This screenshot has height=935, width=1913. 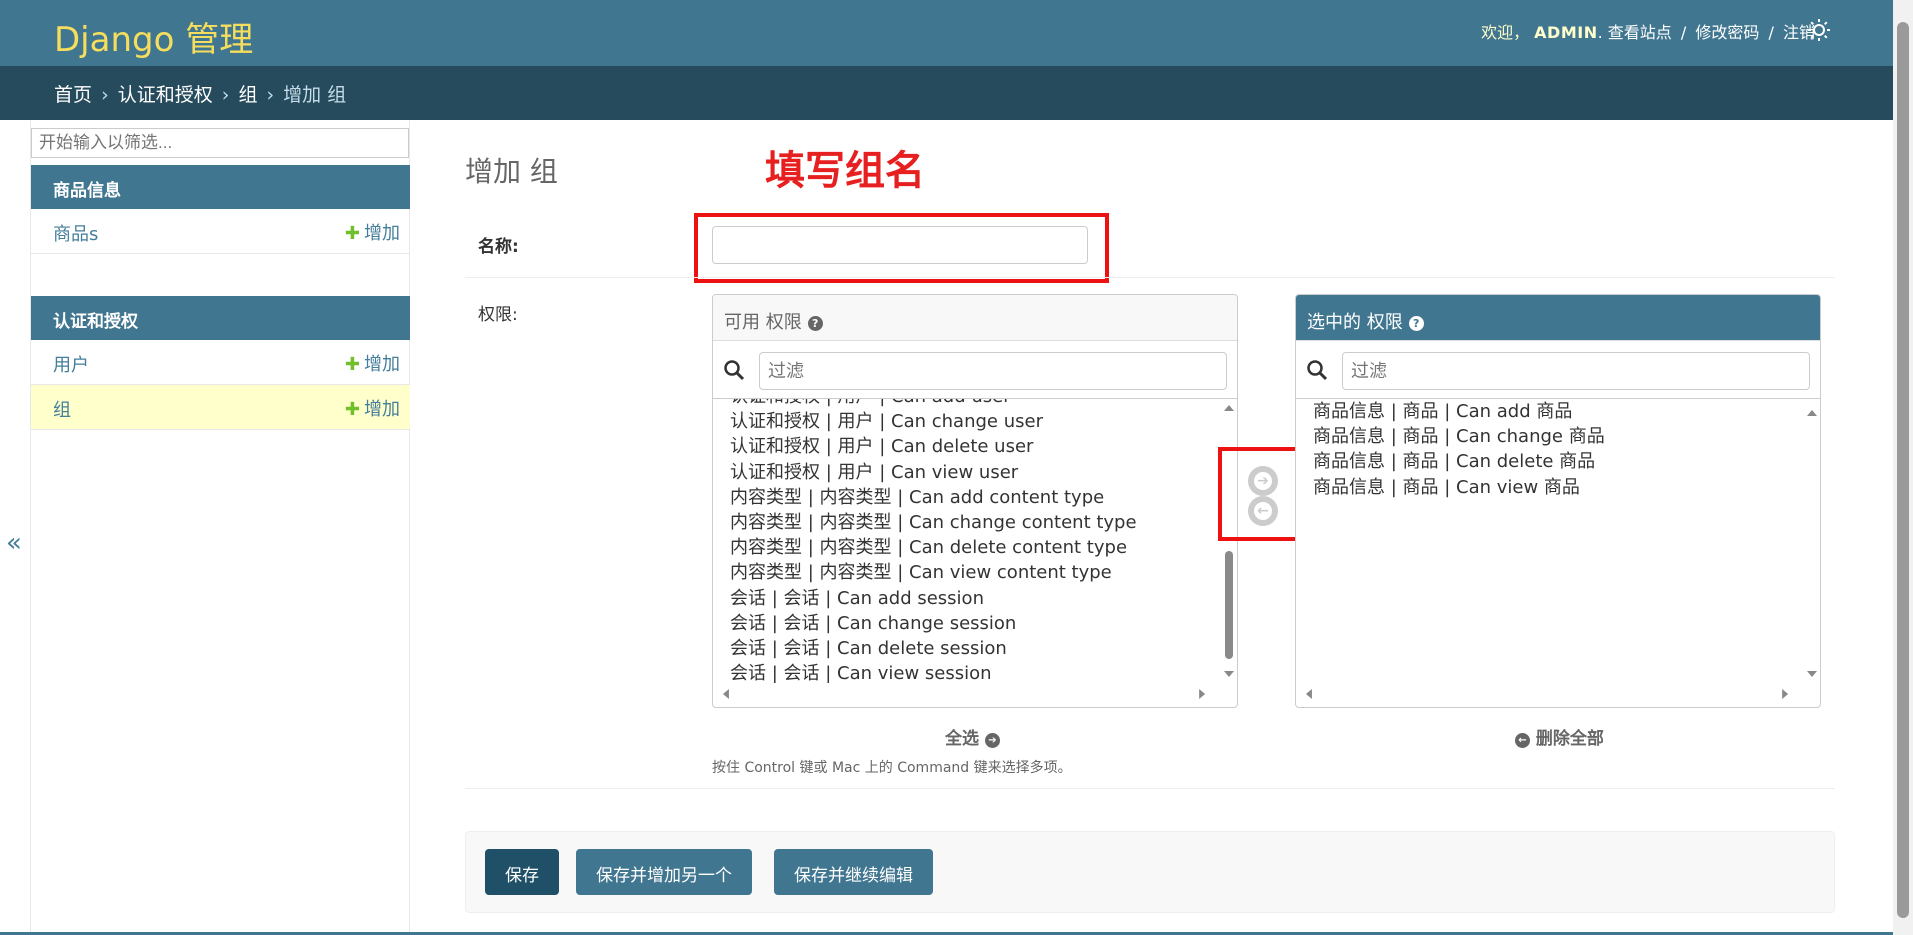 I want to click on help-text: 按住 Control 键或 Mac 上的 Command 键来选择多项。, so click(x=892, y=768).